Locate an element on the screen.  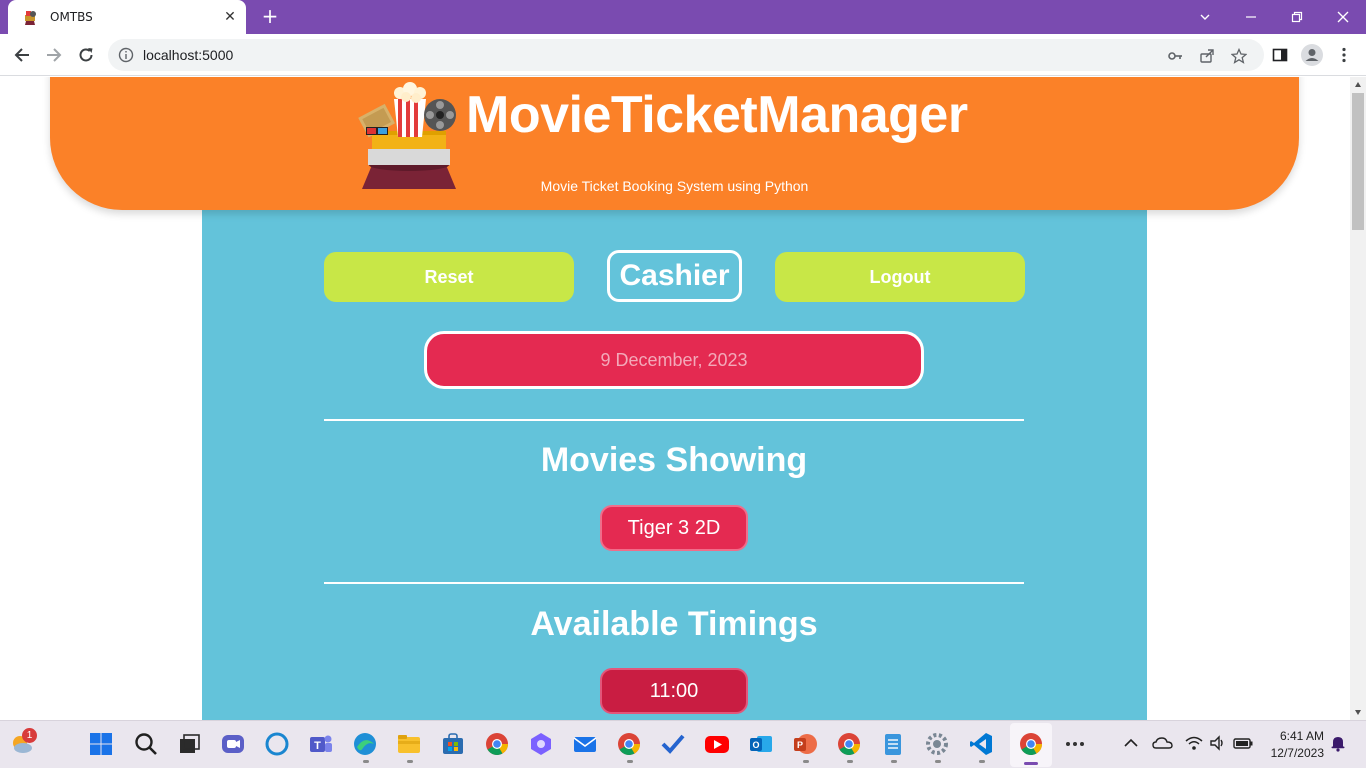
clock-date: 12/7/2023 is located at coordinates (1293, 753).